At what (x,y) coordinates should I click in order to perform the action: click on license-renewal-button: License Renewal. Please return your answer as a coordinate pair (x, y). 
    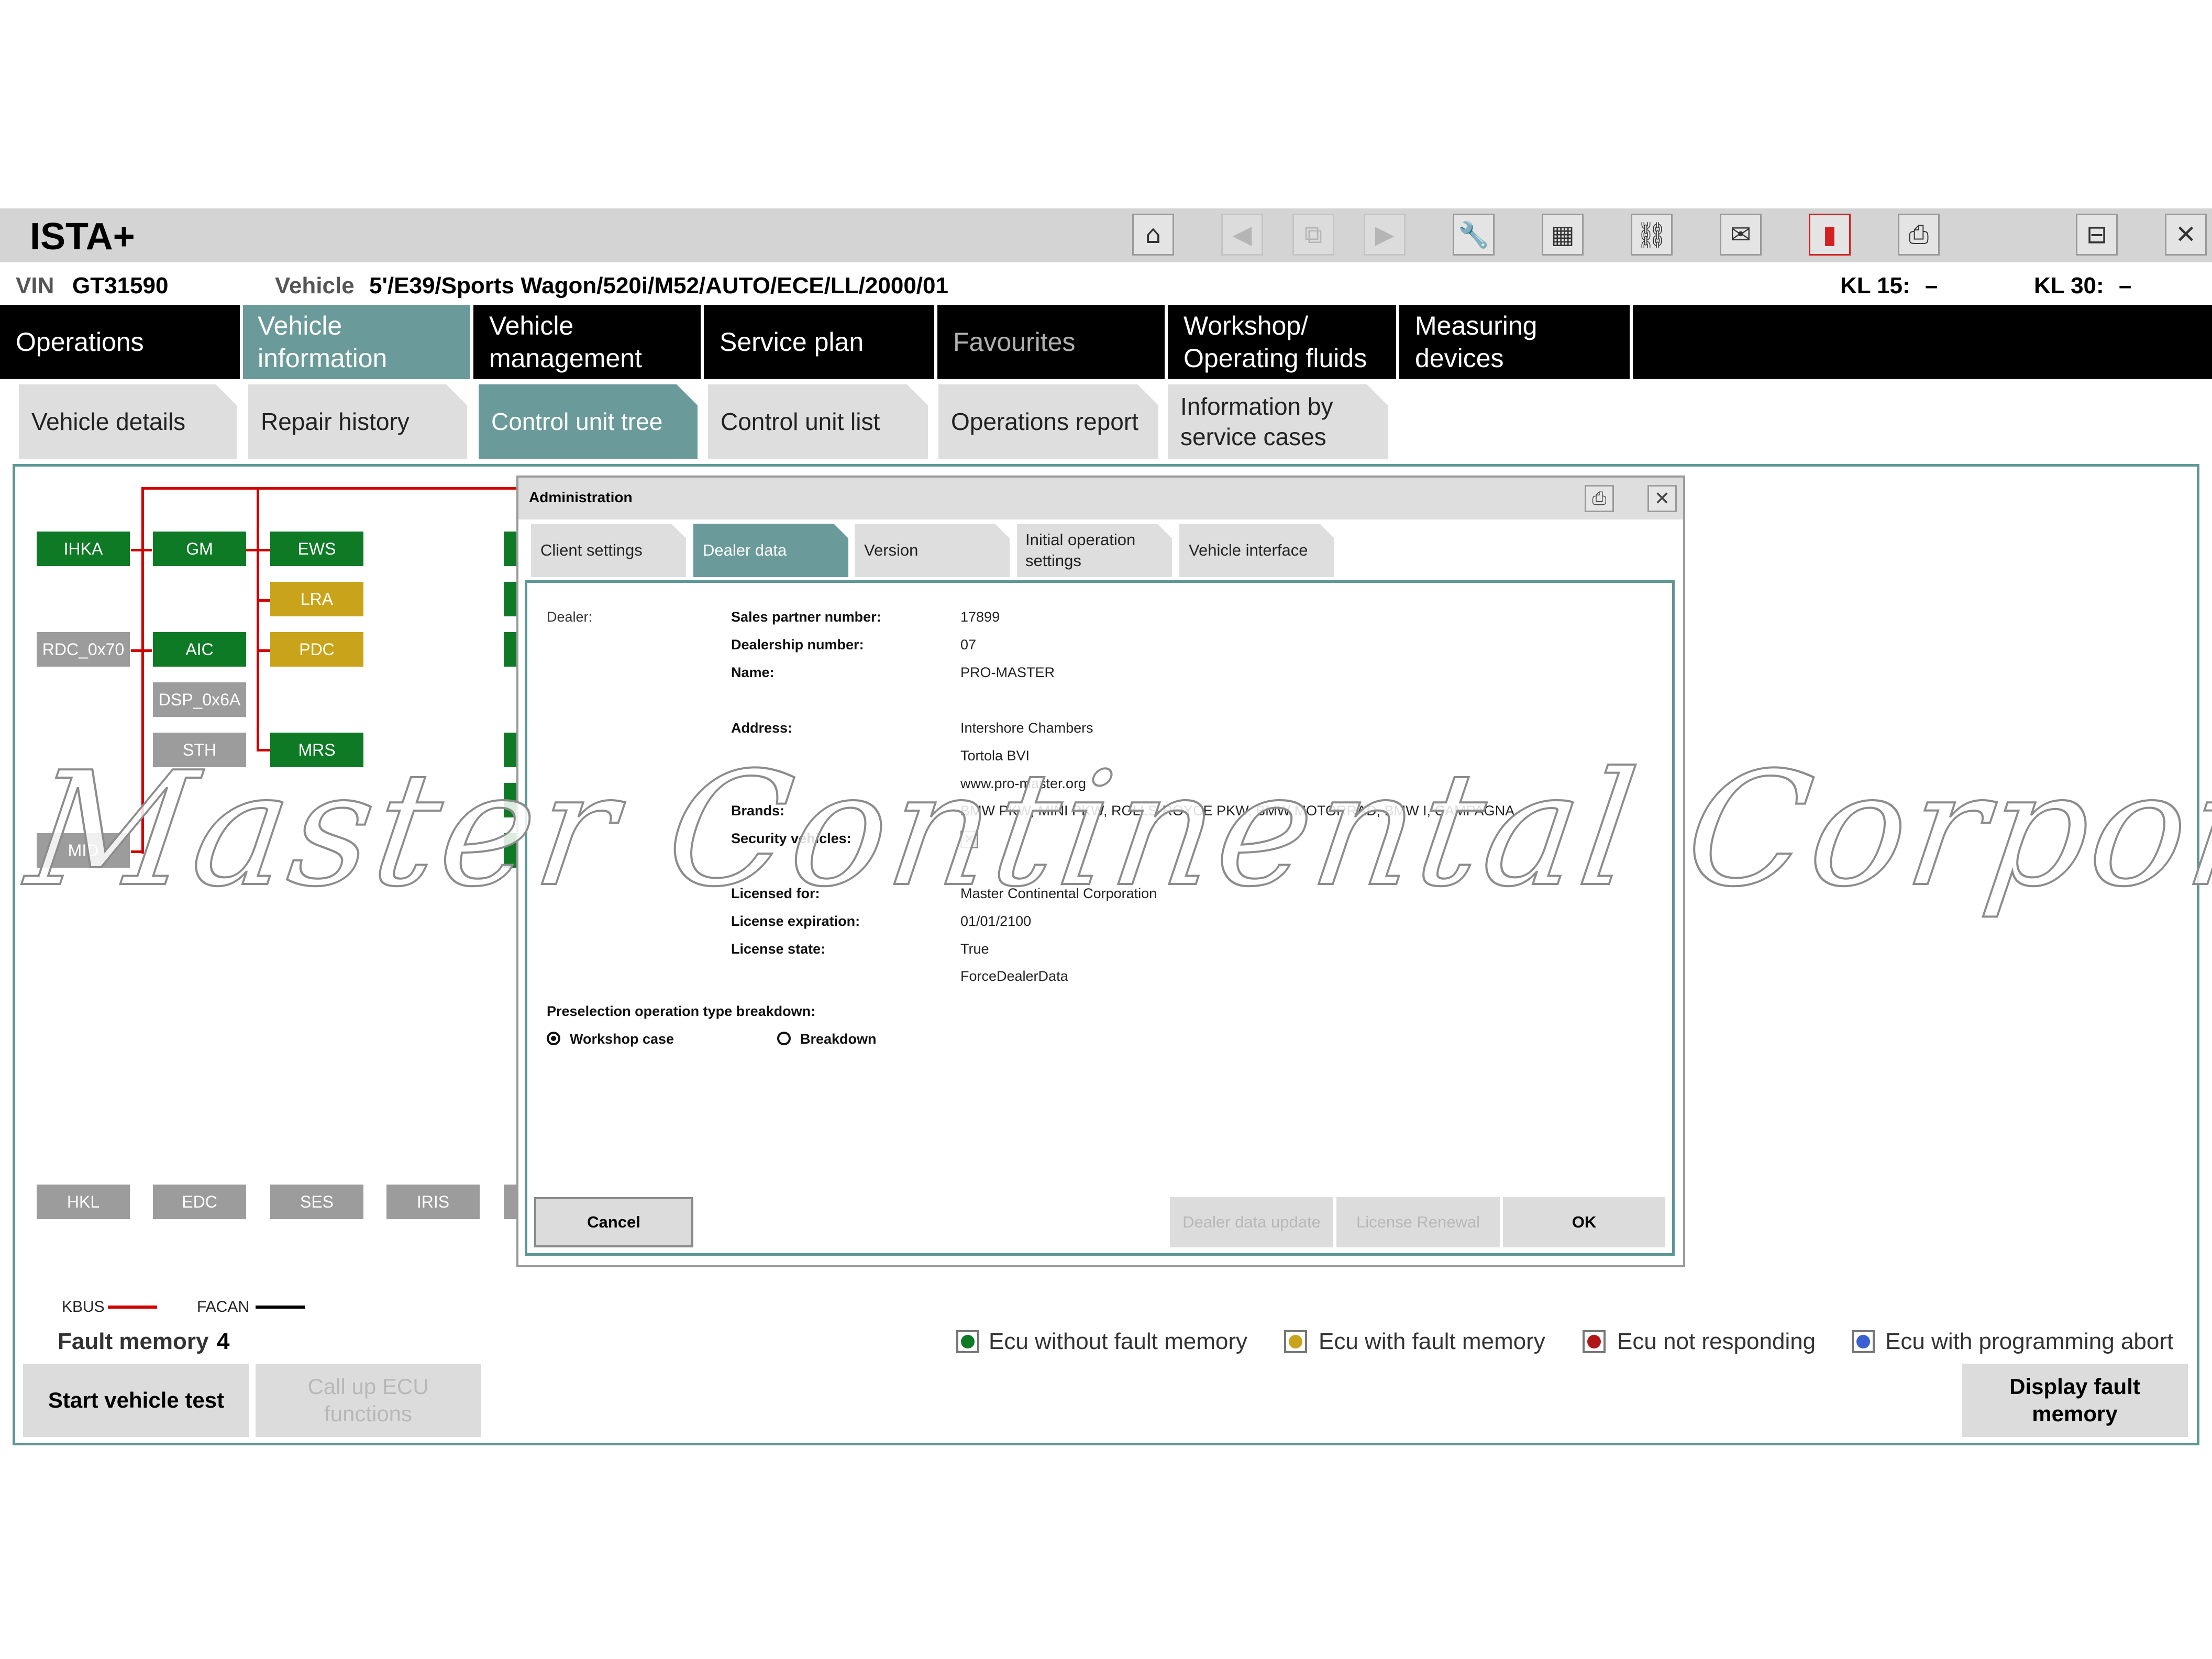
    Looking at the image, I should click on (1418, 1222).